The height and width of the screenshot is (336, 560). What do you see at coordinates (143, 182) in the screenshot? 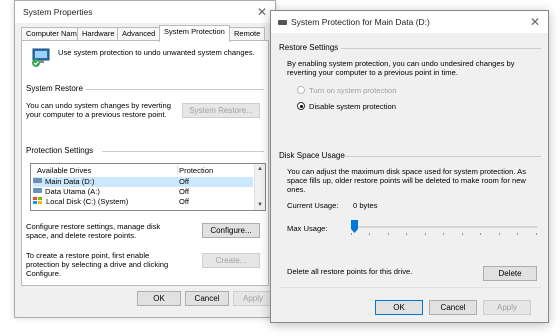
I see `table-row: Main Data (D:) Off` at bounding box center [143, 182].